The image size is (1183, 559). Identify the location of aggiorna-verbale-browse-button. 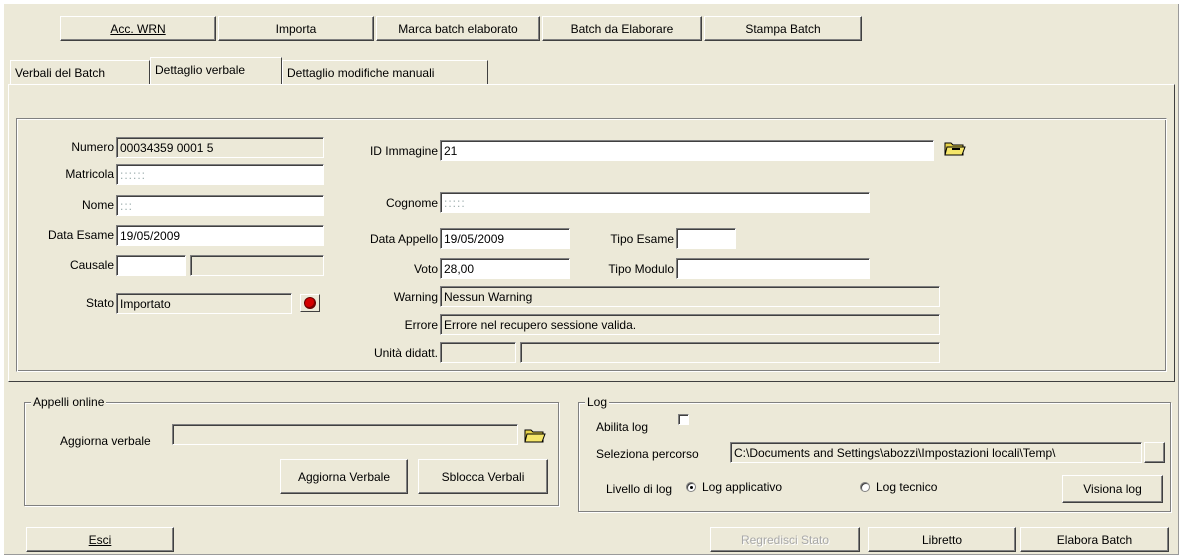
(535, 435).